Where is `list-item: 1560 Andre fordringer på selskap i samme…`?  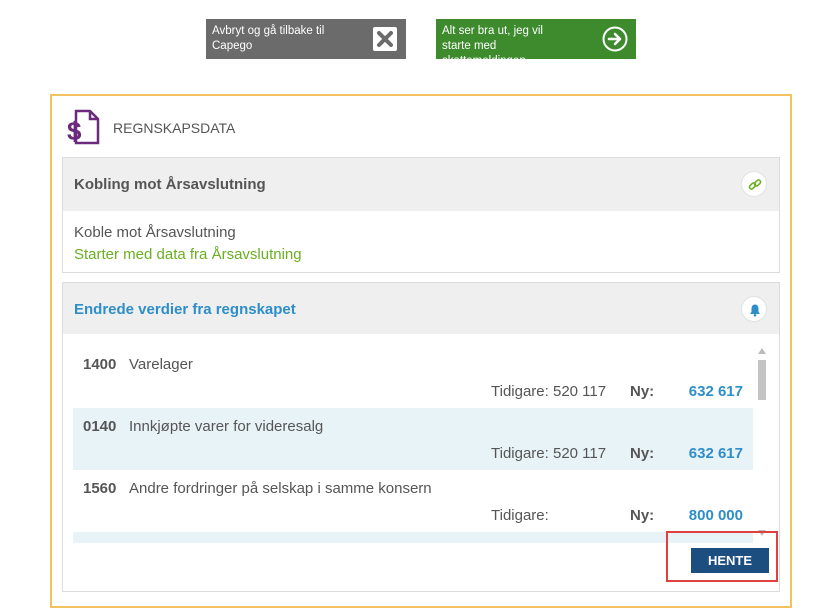 list-item: 1560 Andre fordringer på selskap i samme… is located at coordinates (413, 501).